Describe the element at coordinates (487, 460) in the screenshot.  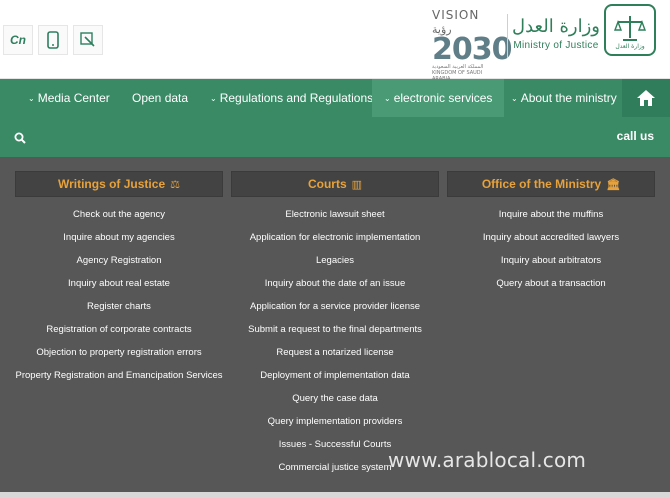
I see `watermark: www.arablocal.com` at that location.